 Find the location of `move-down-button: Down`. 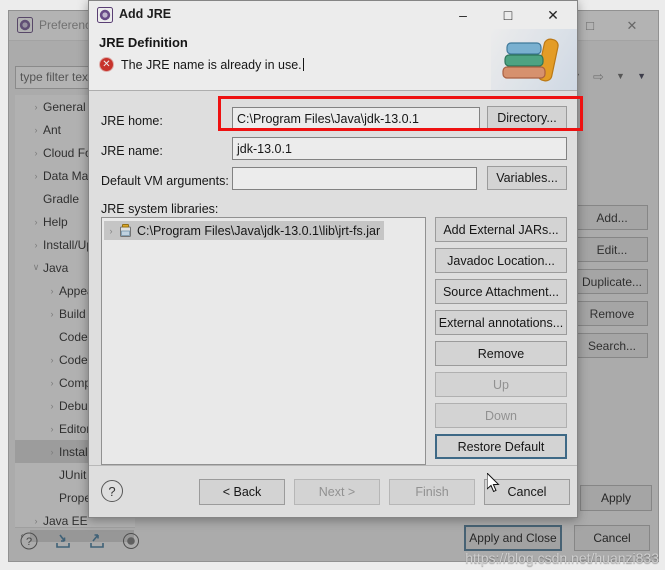

move-down-button: Down is located at coordinates (501, 415).